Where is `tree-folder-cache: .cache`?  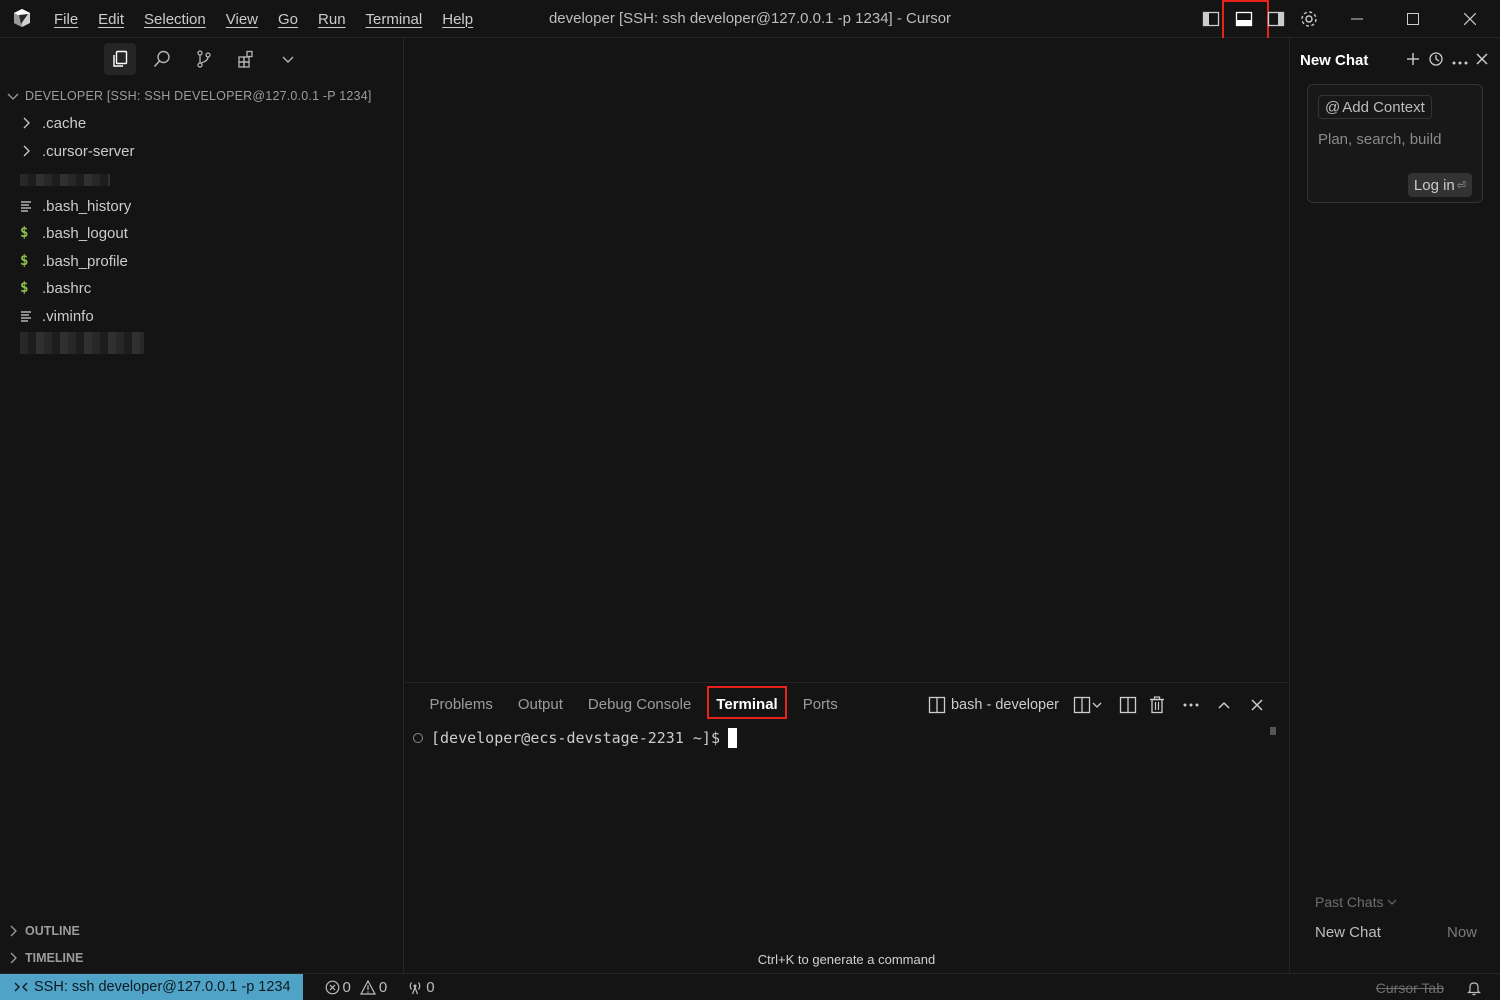 tree-folder-cache: .cache is located at coordinates (53, 123).